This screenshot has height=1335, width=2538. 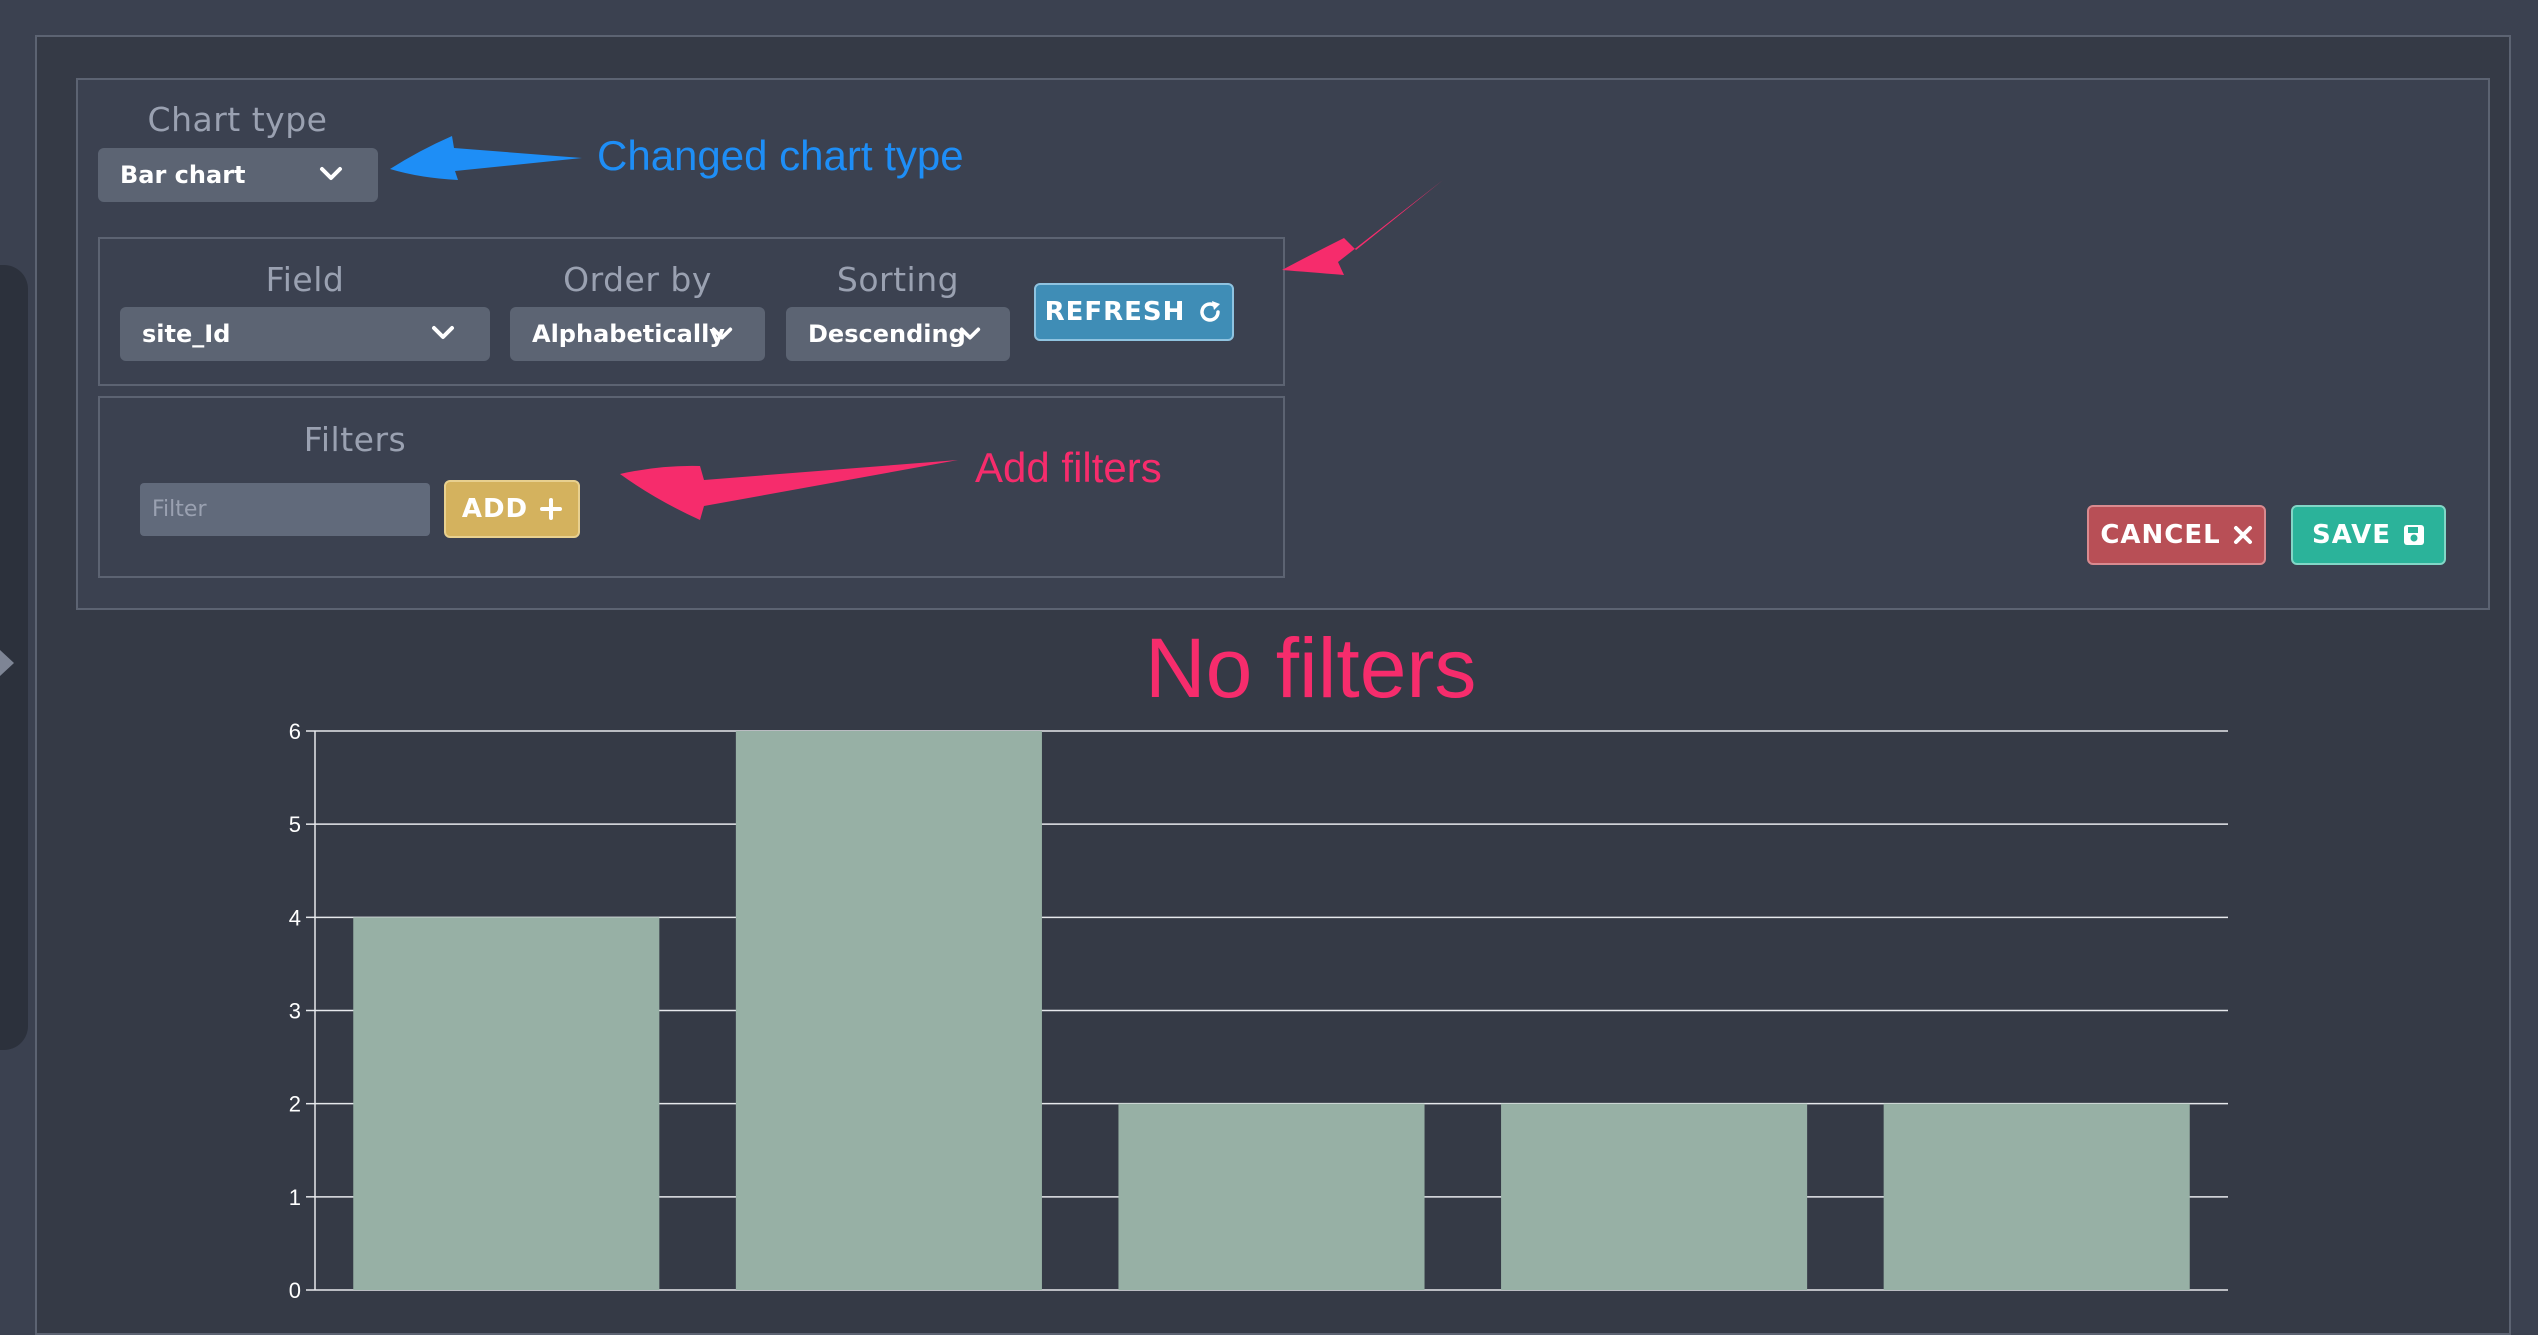 What do you see at coordinates (295, 731) in the screenshot?
I see `y-tick-label: 6` at bounding box center [295, 731].